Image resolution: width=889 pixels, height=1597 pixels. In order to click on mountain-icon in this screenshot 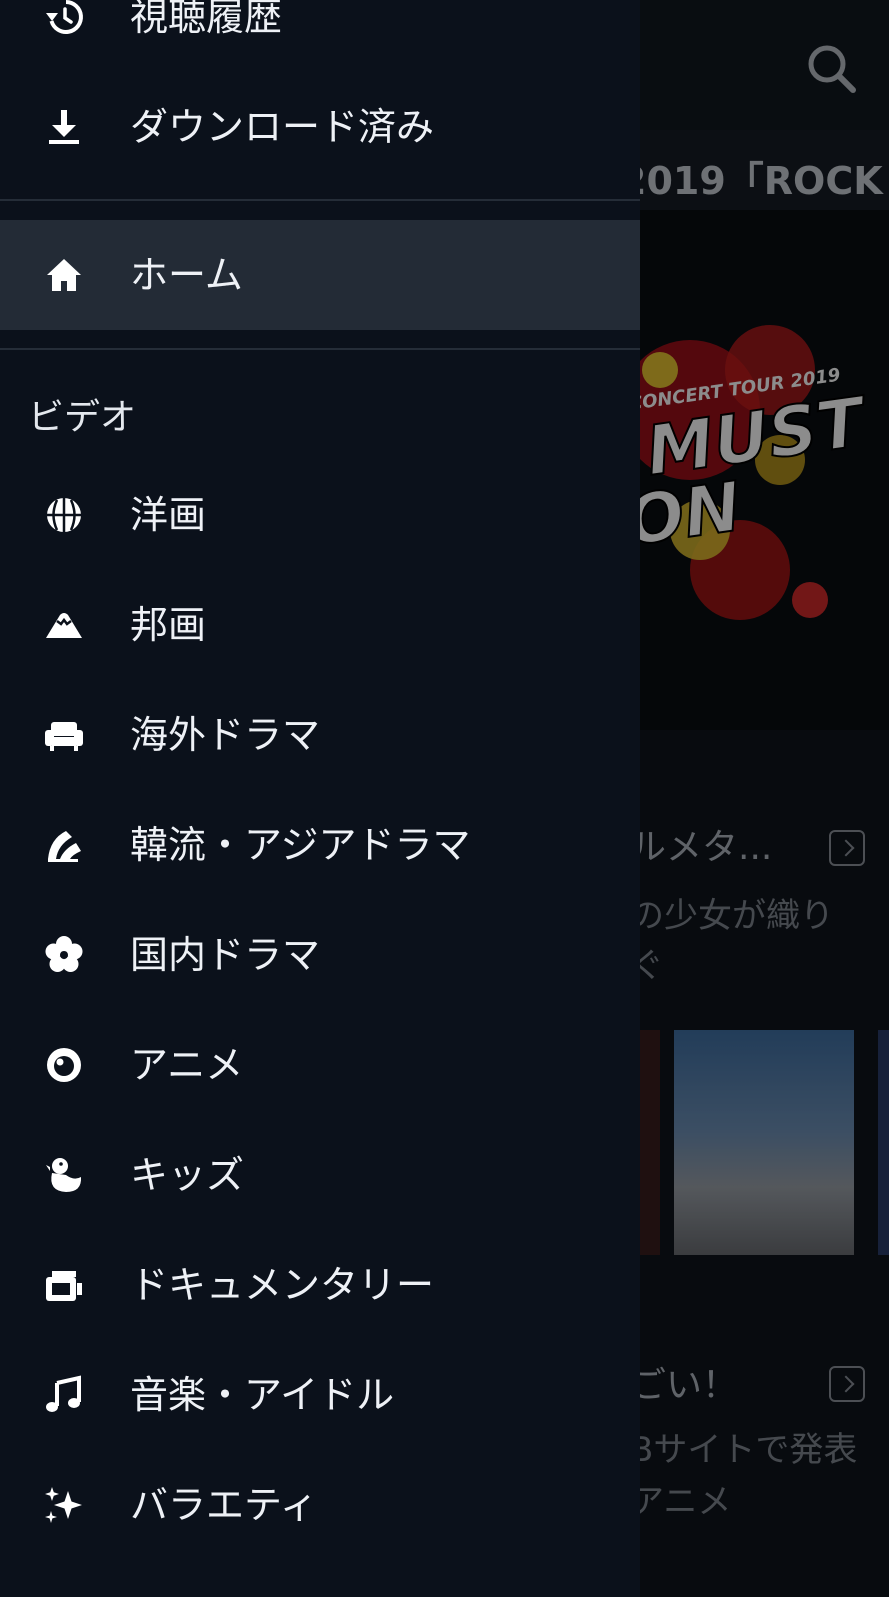, I will do `click(64, 625)`.